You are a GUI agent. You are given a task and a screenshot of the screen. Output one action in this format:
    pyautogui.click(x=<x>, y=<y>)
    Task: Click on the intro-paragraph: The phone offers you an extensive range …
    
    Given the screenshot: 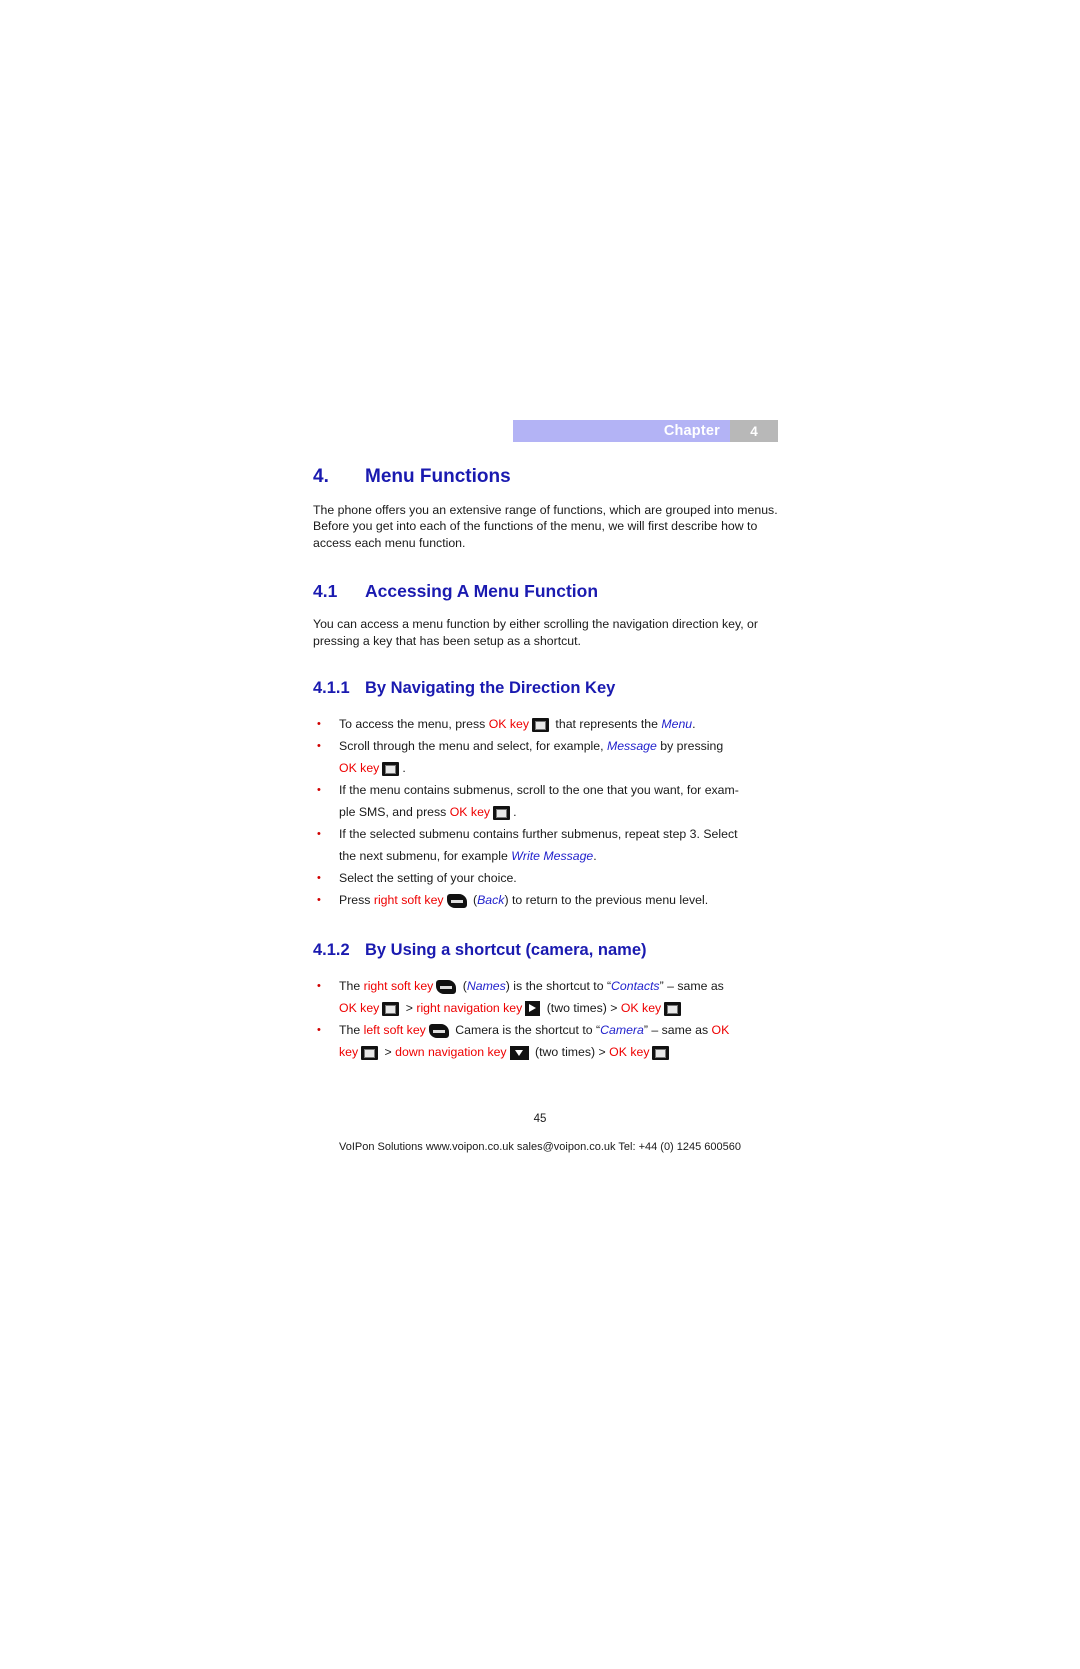 What is the action you would take?
    pyautogui.click(x=545, y=526)
    